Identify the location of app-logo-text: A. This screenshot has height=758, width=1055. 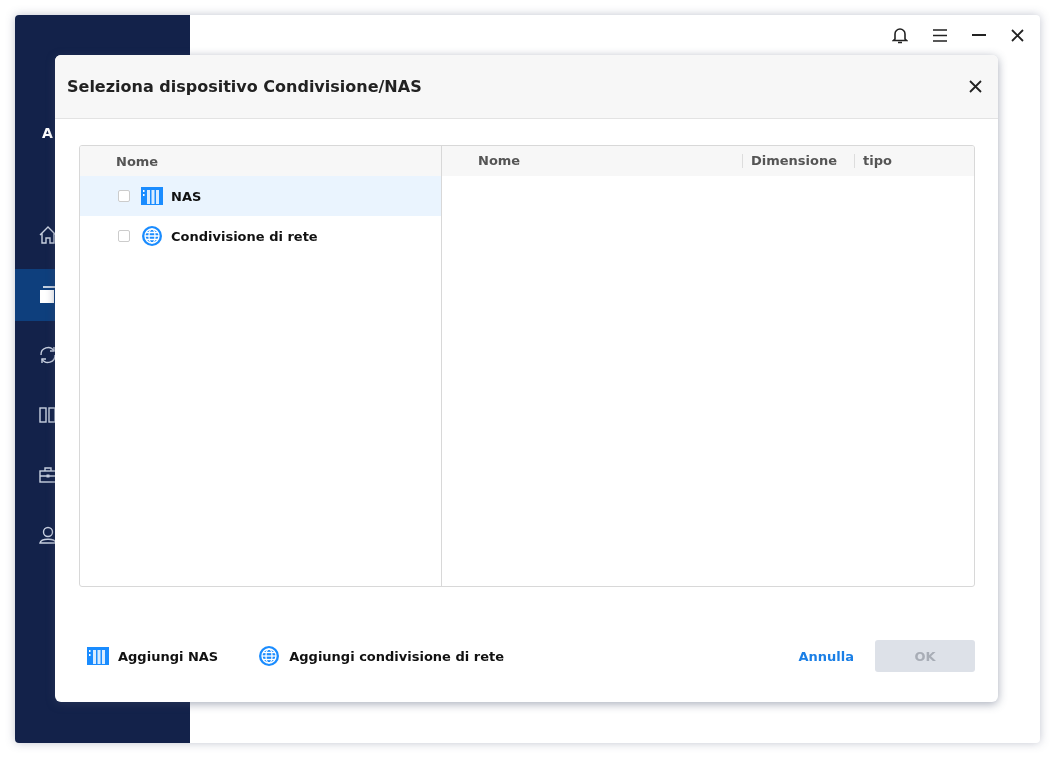
(47, 133).